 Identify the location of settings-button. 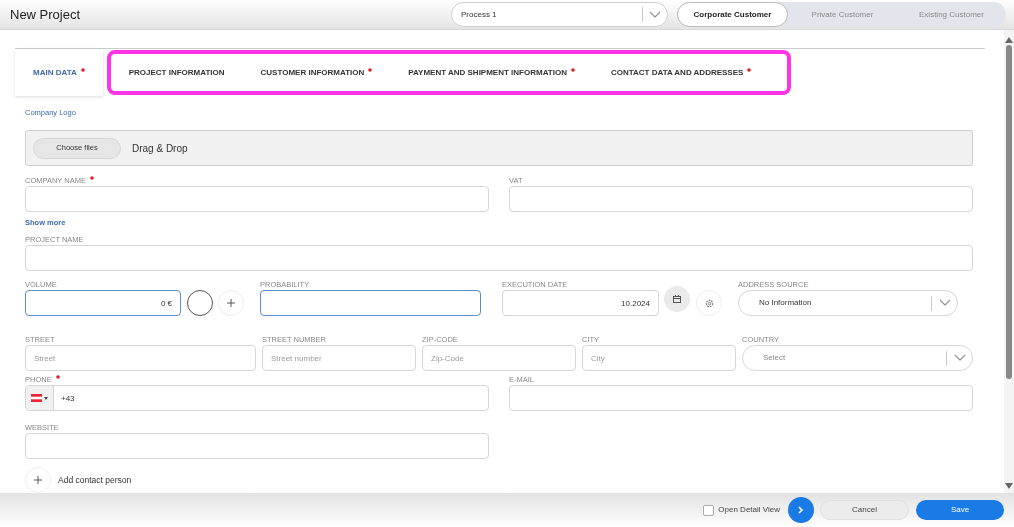
(709, 303).